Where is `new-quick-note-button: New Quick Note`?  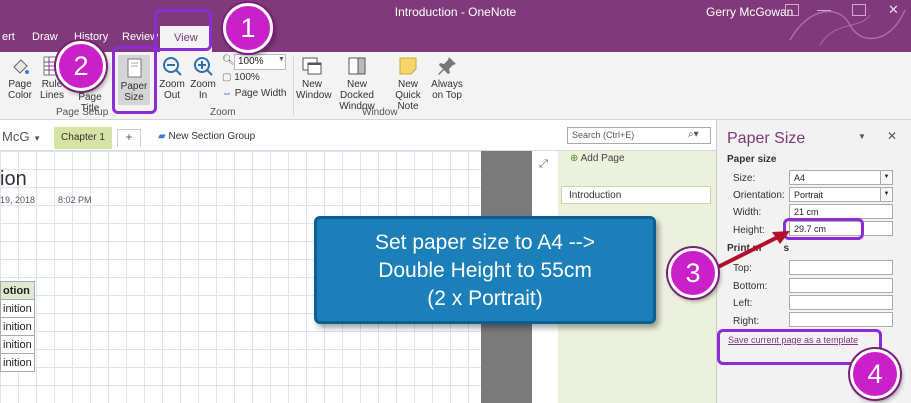 new-quick-note-button: New Quick Note is located at coordinates (408, 83).